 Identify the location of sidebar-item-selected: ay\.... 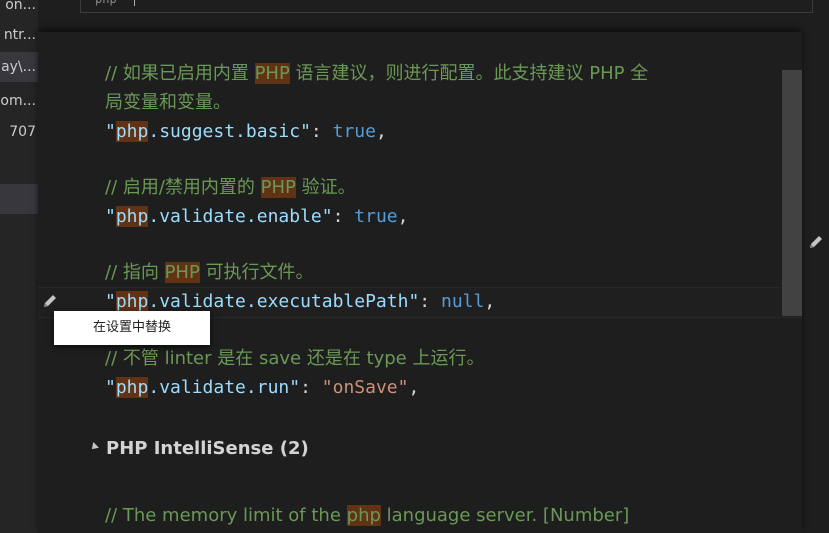
(19, 67).